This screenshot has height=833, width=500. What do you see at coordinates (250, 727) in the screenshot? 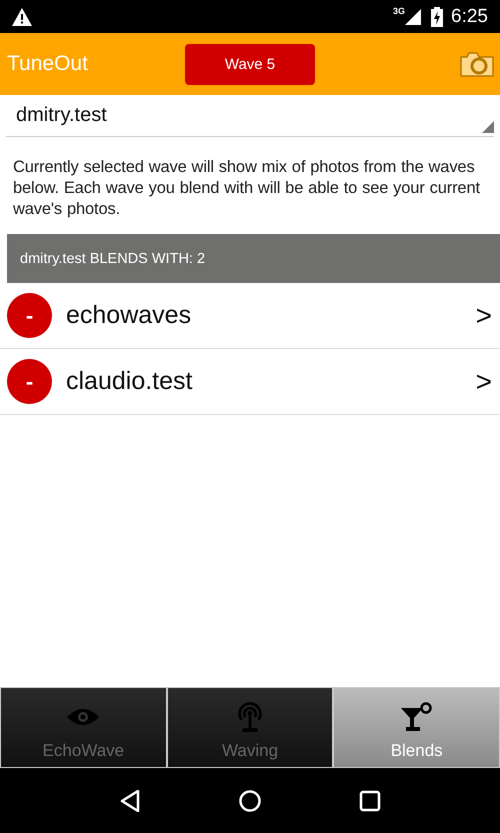
I see `tab: Waving` at bounding box center [250, 727].